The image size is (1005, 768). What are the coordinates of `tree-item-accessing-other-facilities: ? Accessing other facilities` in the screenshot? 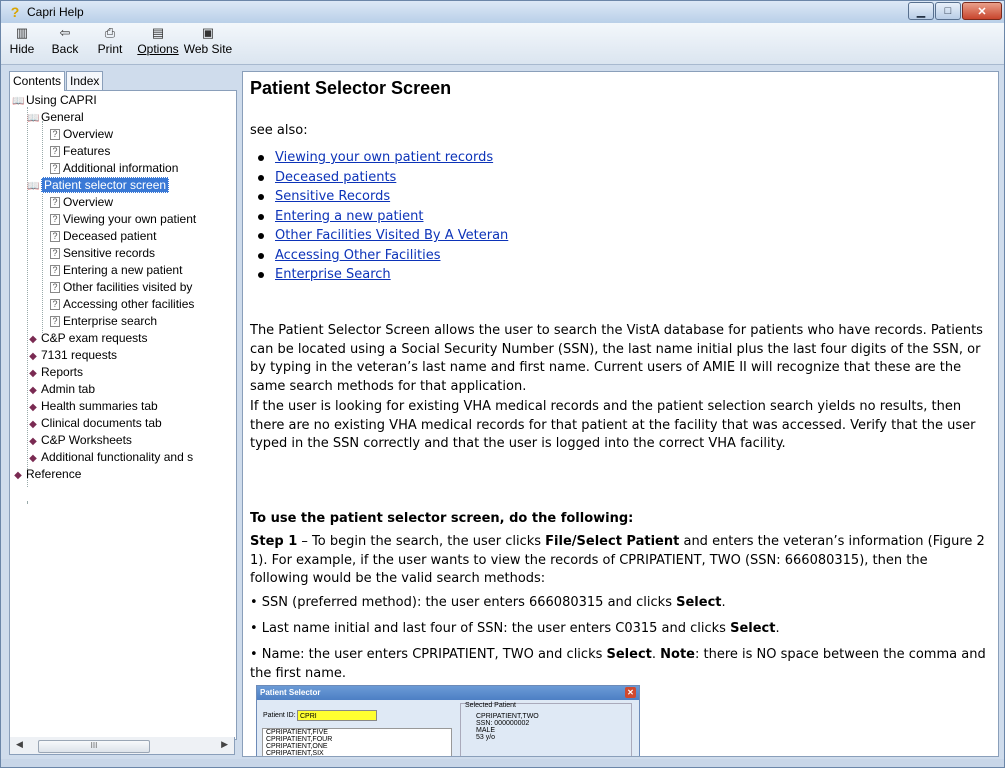 It's located at (122, 304).